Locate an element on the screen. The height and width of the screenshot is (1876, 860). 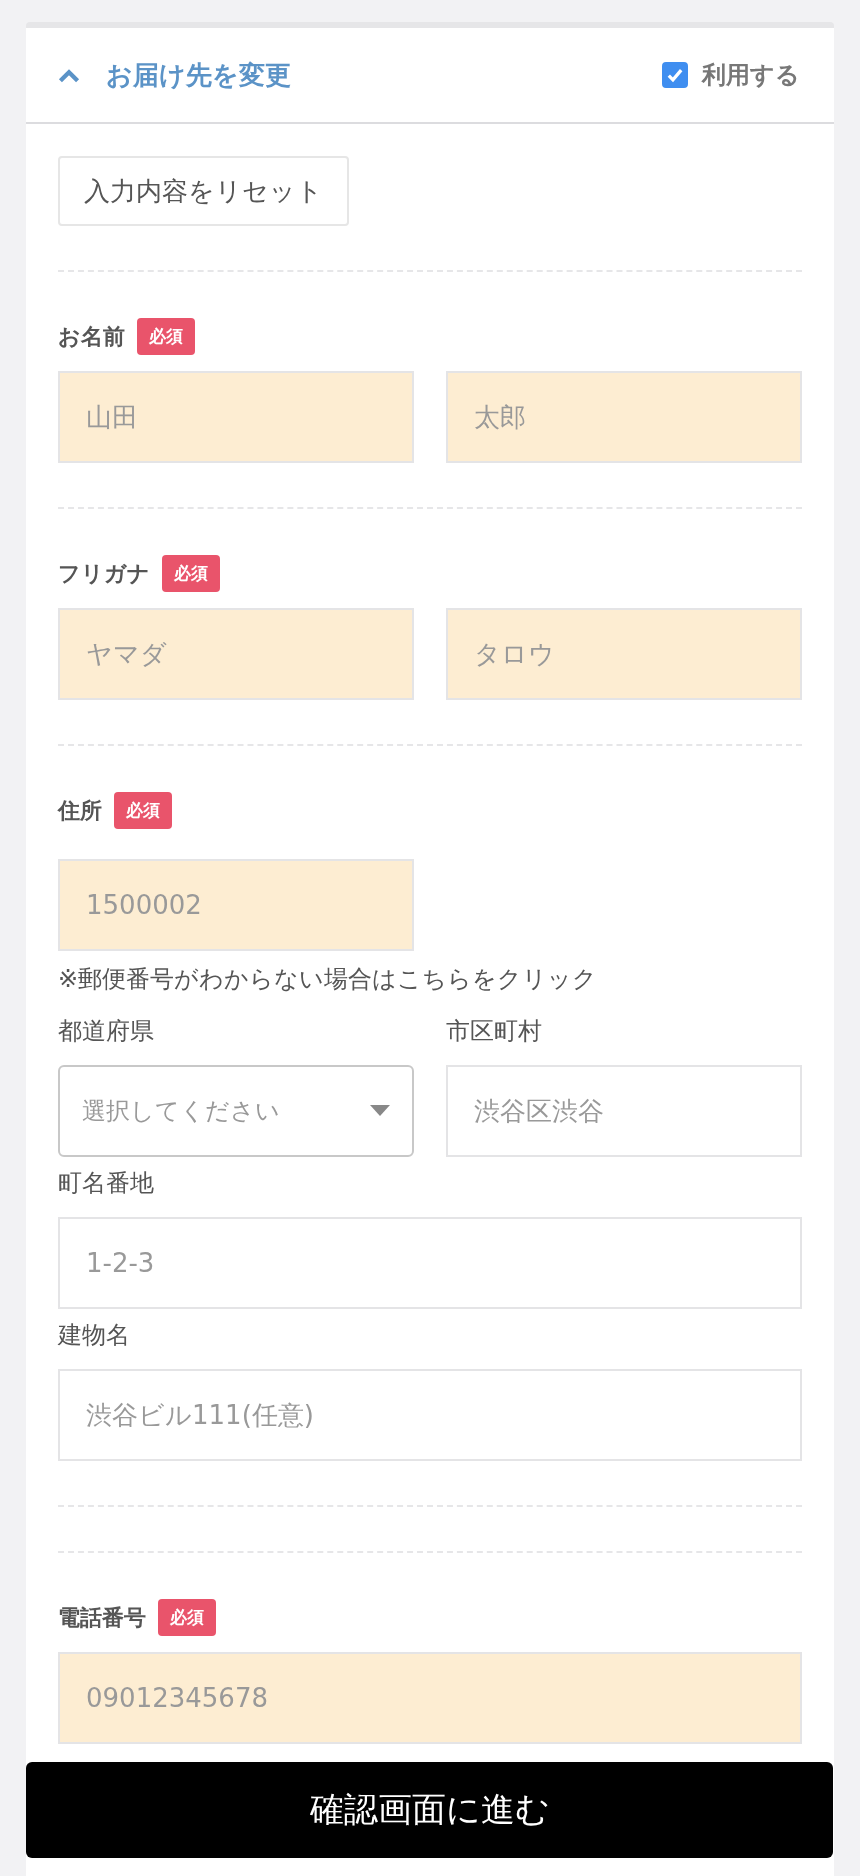
field-label: 町名番地 is located at coordinates (106, 1183).